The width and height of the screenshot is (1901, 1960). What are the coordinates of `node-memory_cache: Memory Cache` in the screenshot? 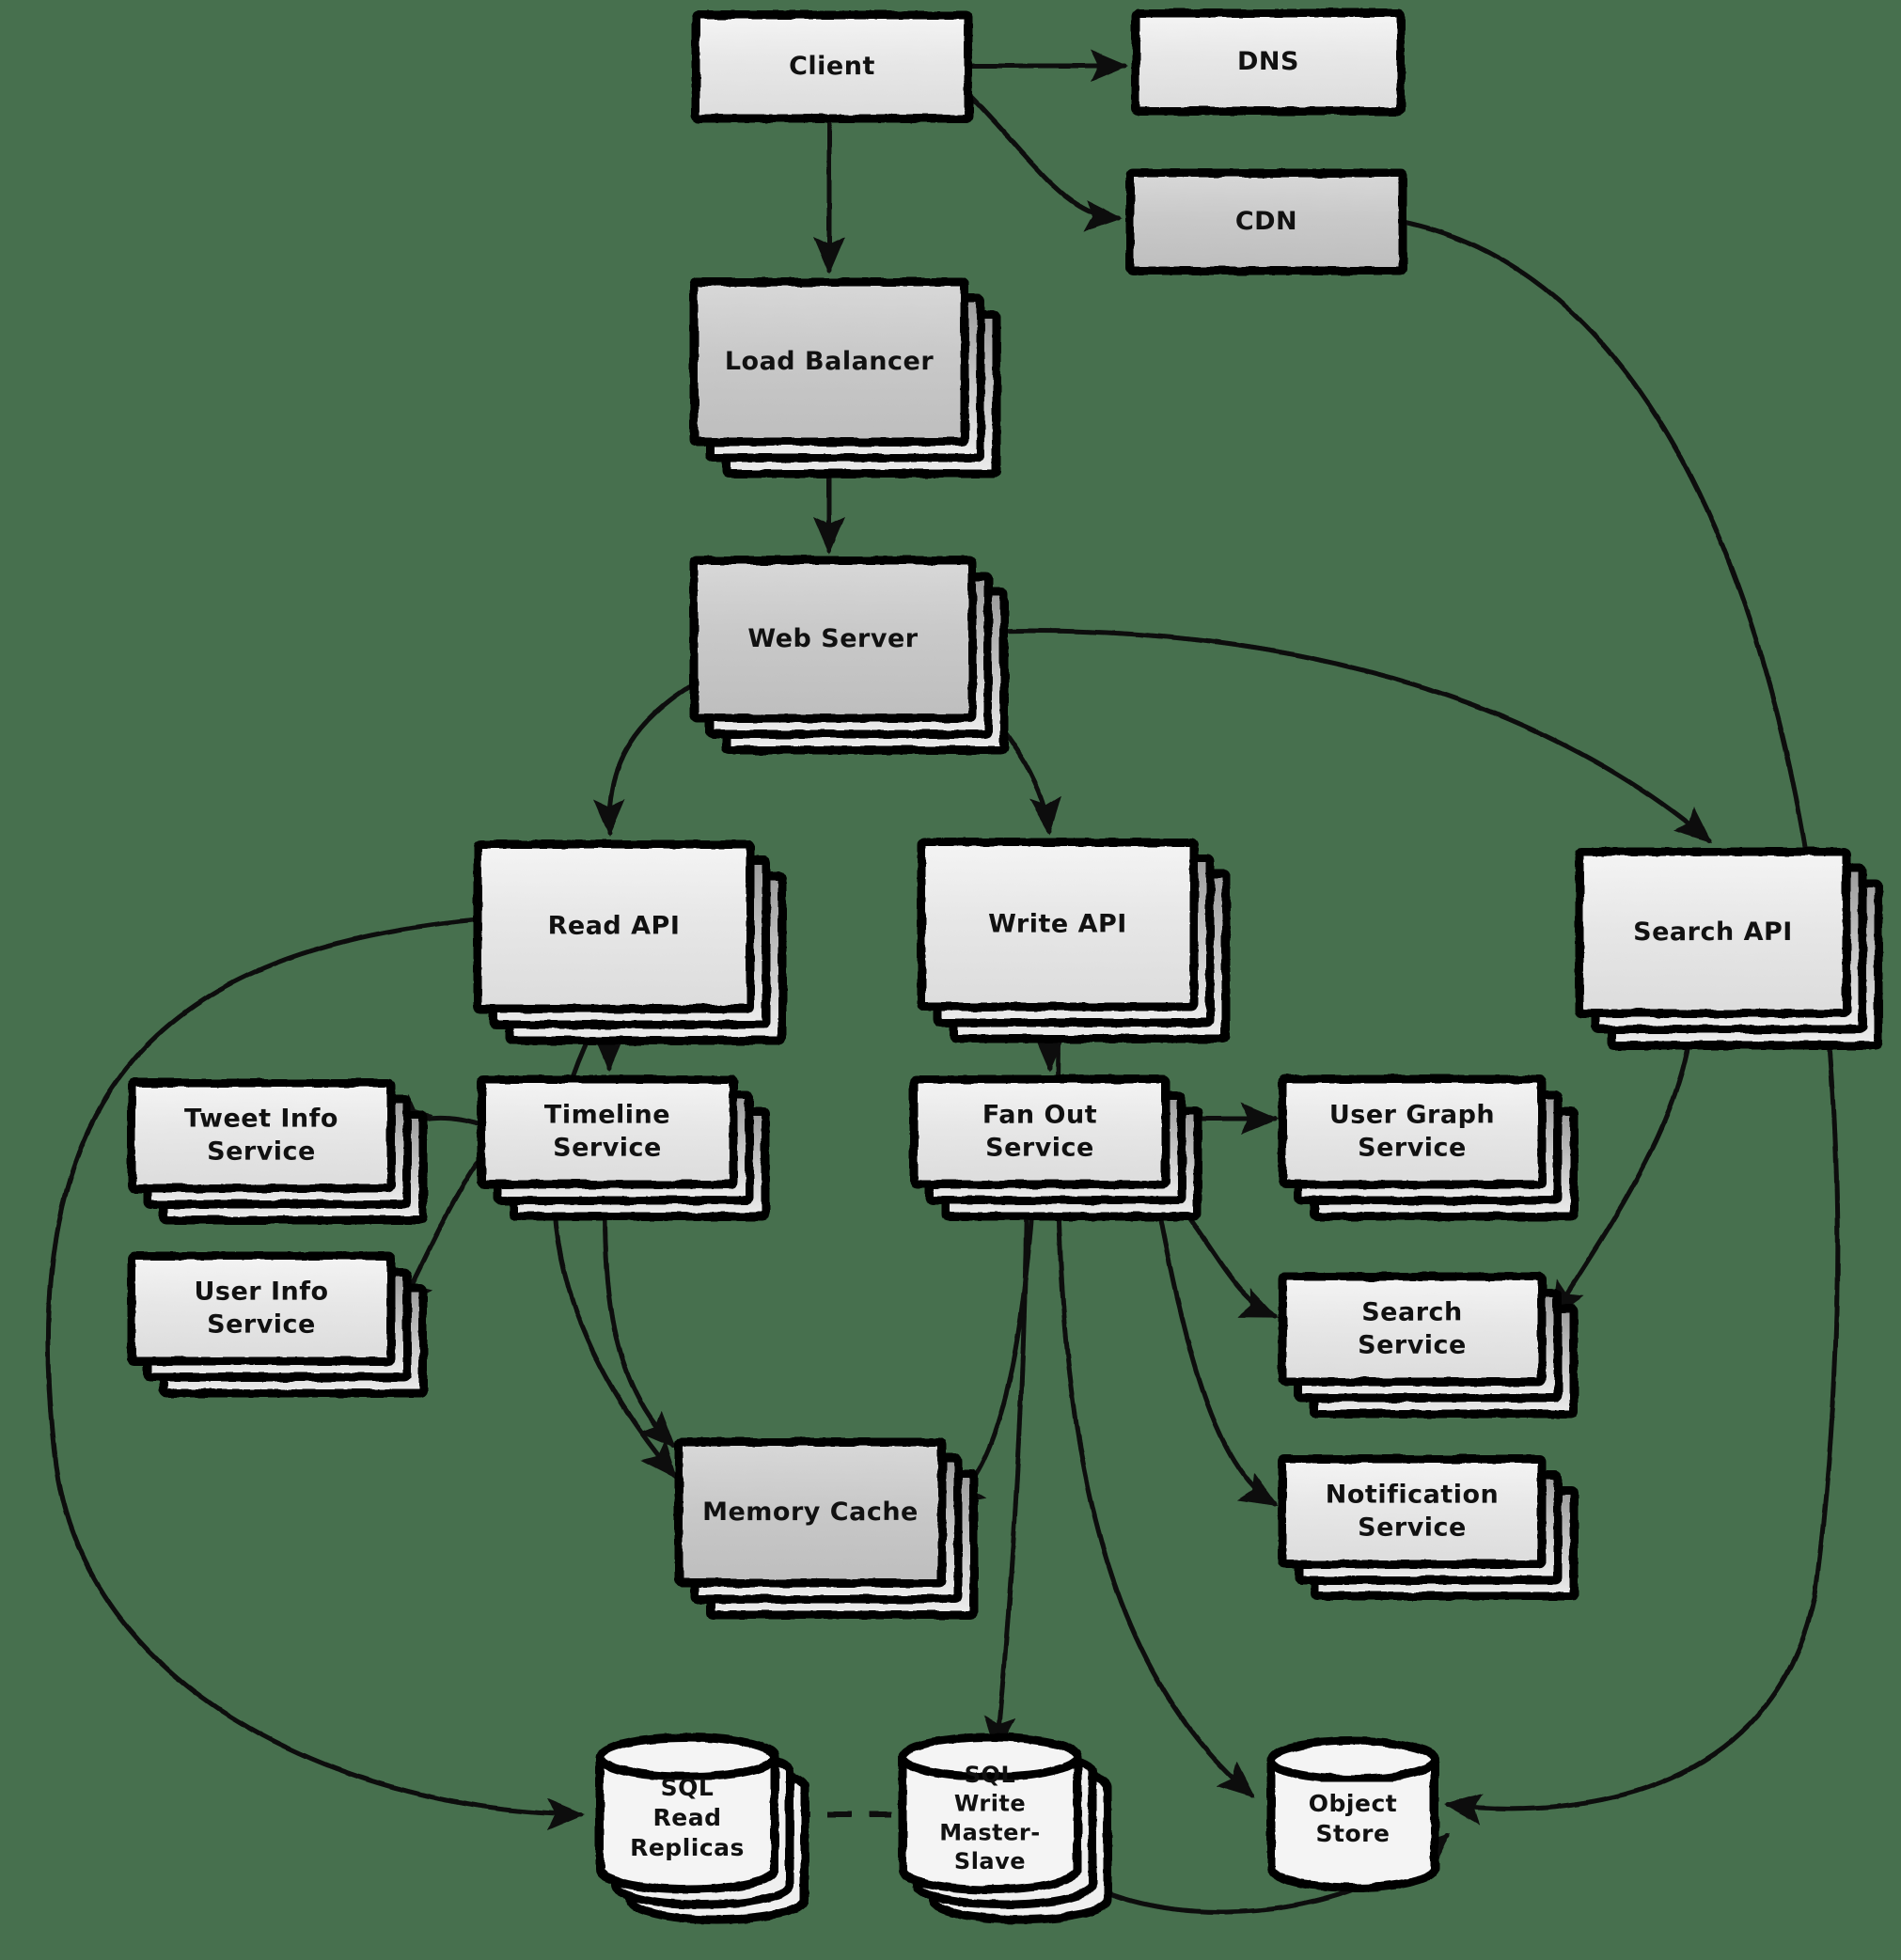 It's located at (826, 1528).